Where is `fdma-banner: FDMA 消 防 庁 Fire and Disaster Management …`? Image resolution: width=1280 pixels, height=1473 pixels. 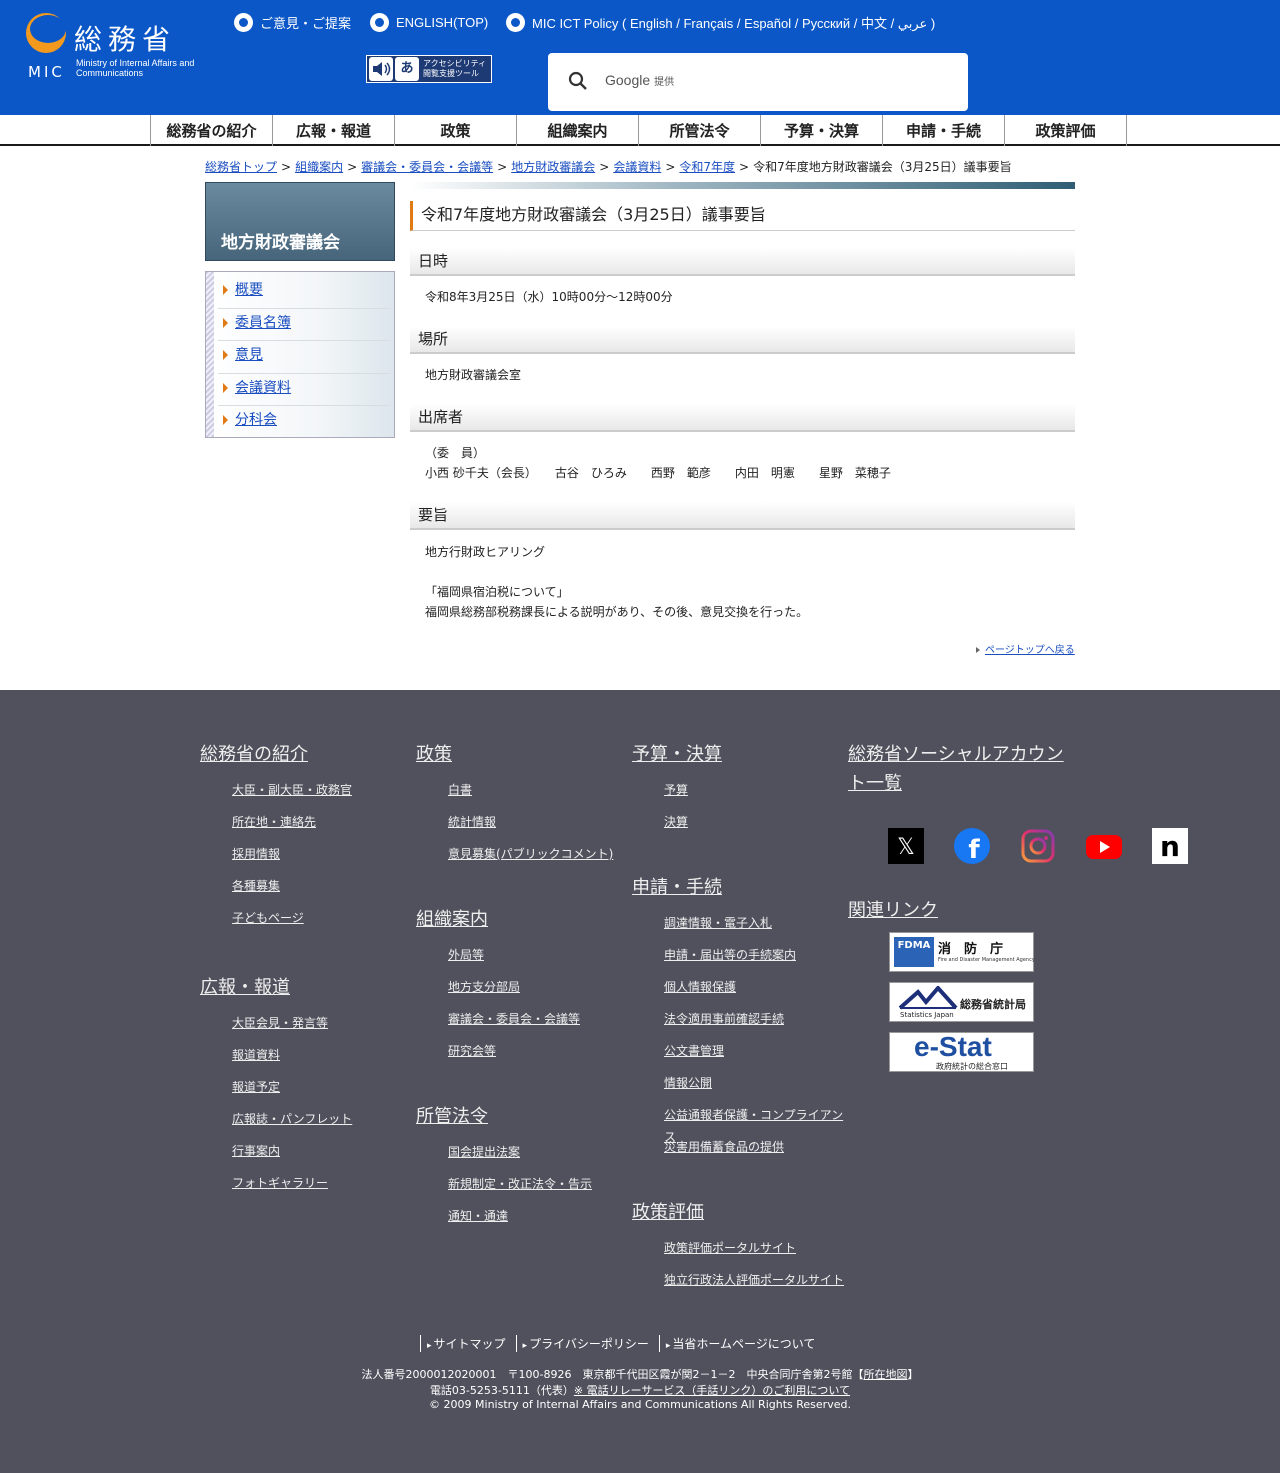 fdma-banner: FDMA 消 防 庁 Fire and Disaster Management … is located at coordinates (962, 952).